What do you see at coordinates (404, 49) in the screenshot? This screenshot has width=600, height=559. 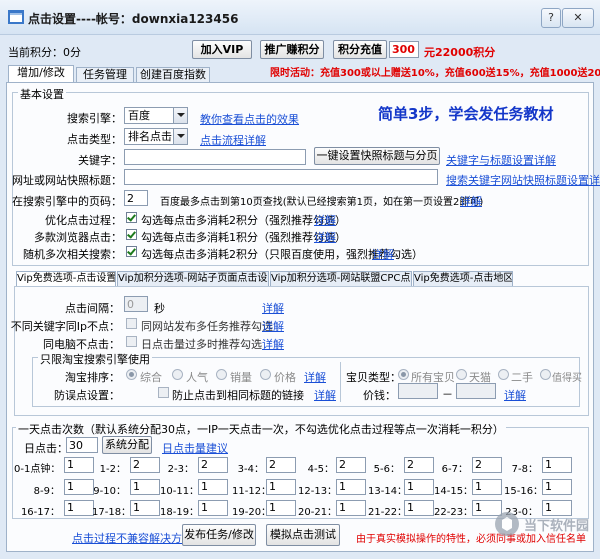 I see `recharge-amount-input: 300` at bounding box center [404, 49].